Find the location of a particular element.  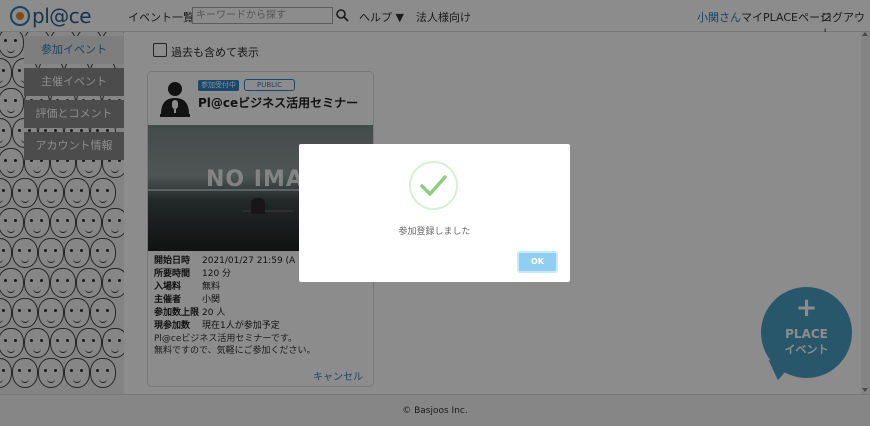

ok-button: OK is located at coordinates (537, 262).